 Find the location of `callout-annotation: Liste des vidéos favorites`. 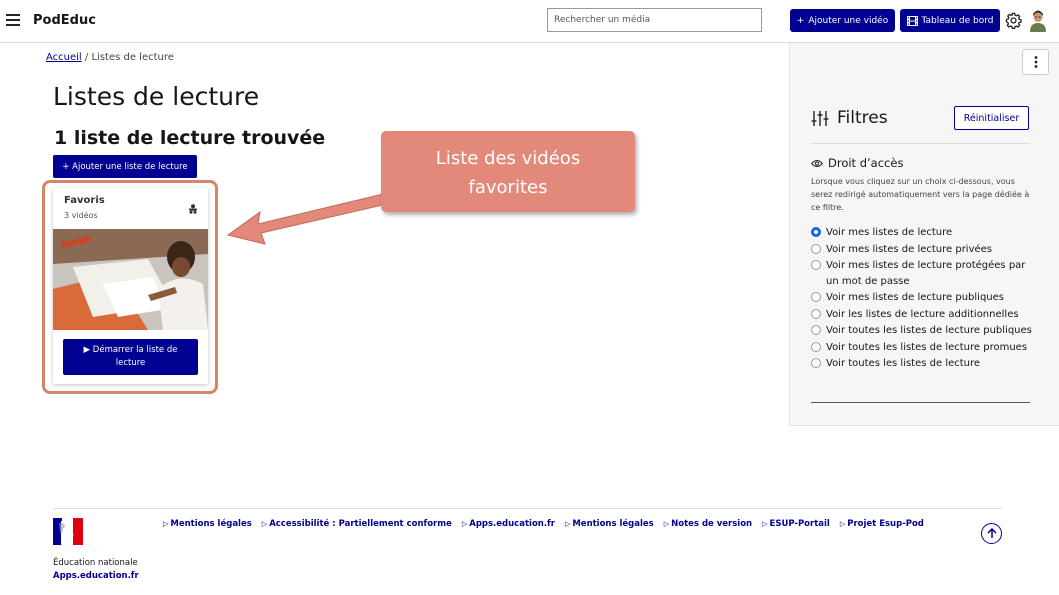

callout-annotation: Liste des vidéos favorites is located at coordinates (508, 171).